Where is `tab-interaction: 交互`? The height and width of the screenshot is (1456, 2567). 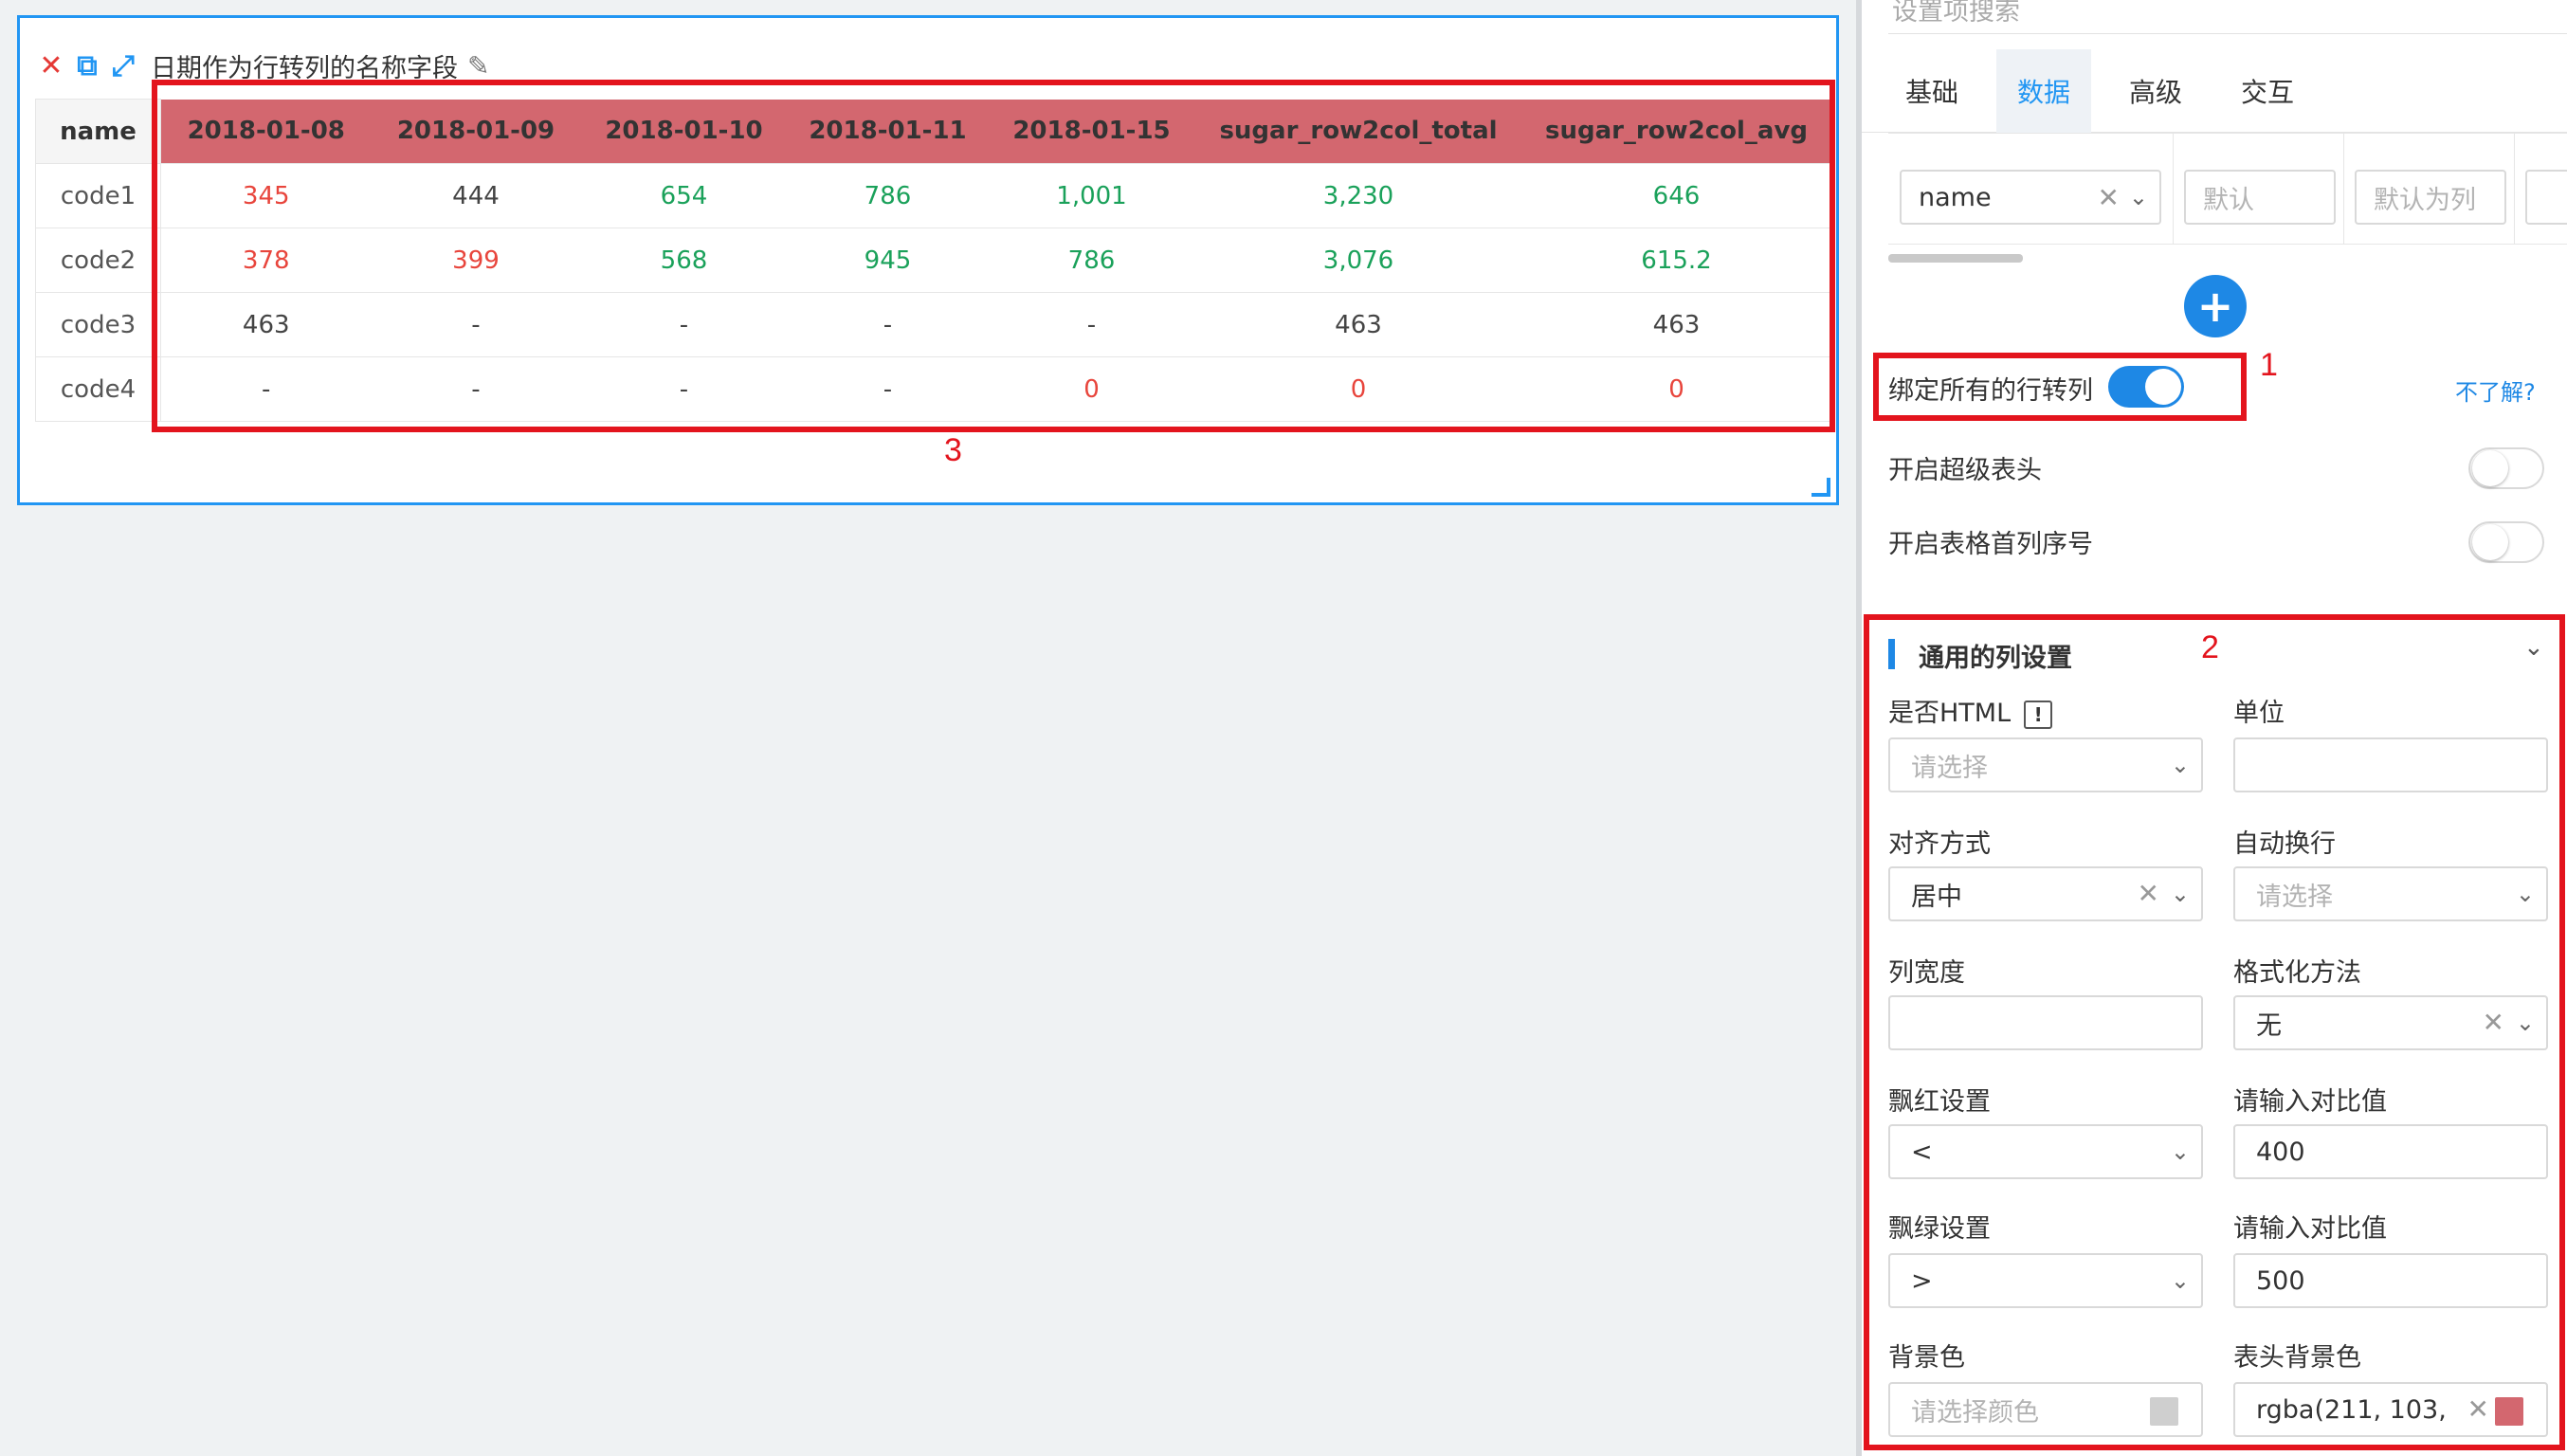 tab-interaction: 交互 is located at coordinates (2267, 91).